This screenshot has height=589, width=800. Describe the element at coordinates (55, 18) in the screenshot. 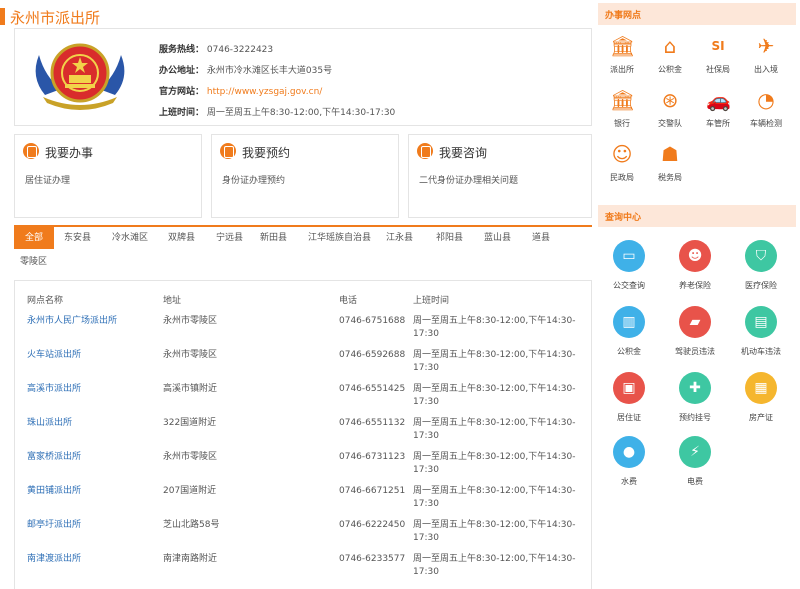

I see `page-title: 永州市派出所` at that location.